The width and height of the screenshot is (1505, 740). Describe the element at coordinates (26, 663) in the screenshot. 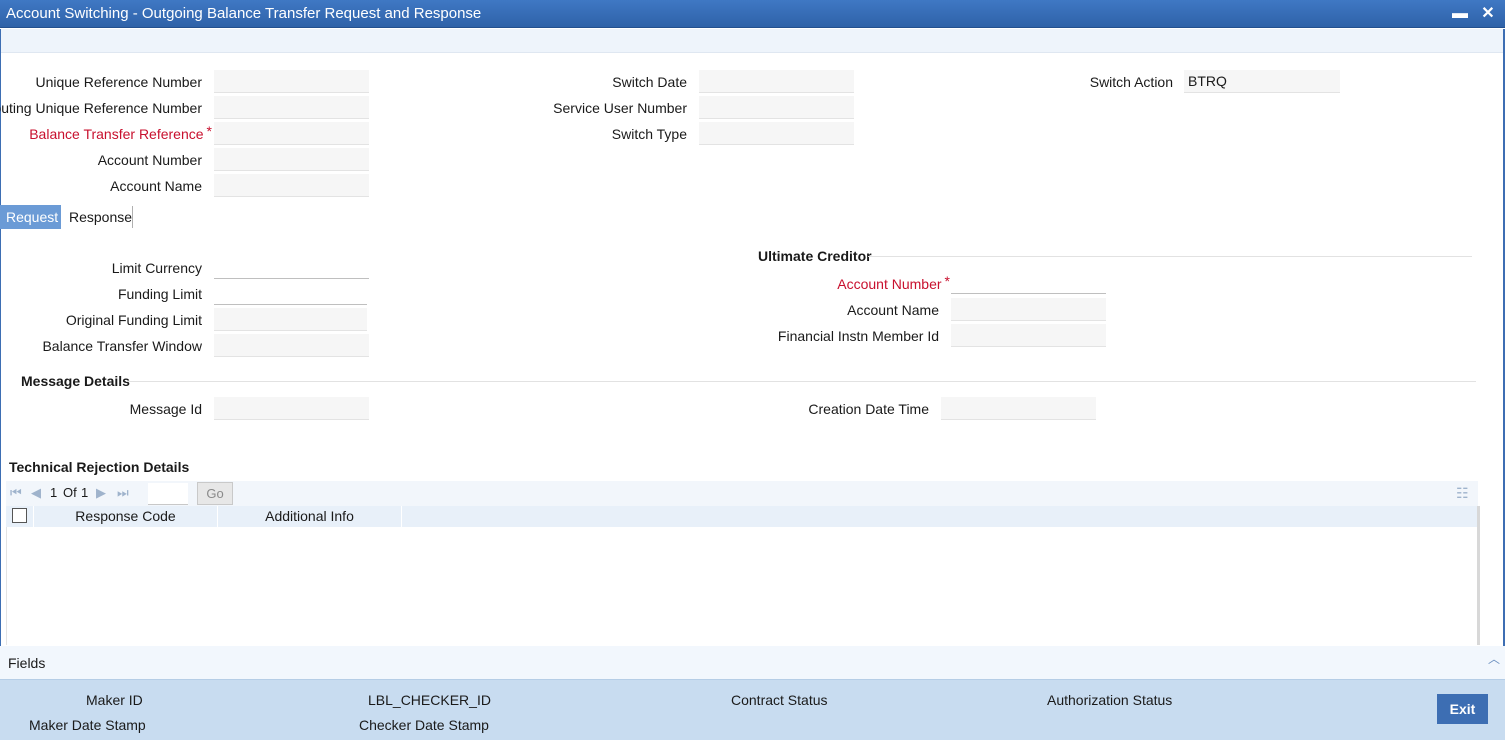

I see `fields-label: Fields` at that location.